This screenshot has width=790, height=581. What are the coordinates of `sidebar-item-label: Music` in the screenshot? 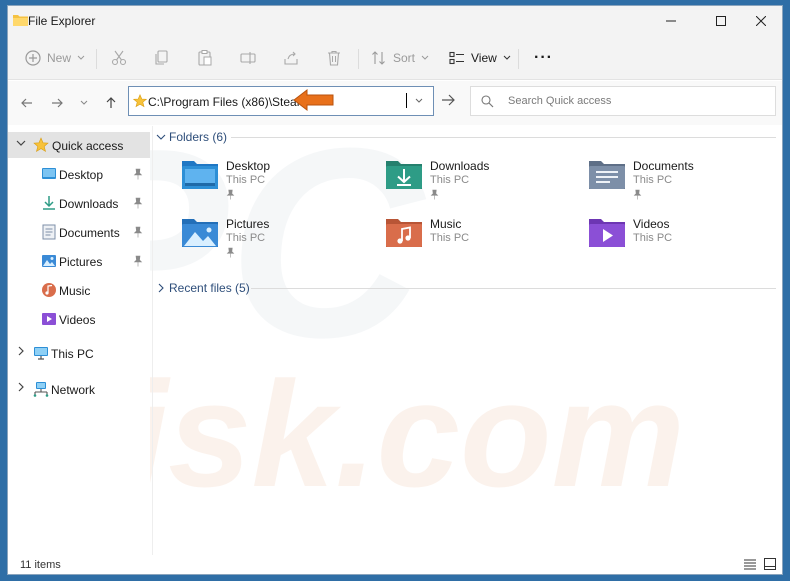 It's located at (75, 291).